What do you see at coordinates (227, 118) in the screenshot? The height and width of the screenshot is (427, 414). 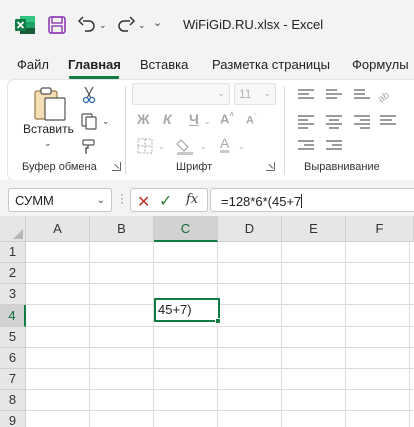 I see `grow-font-icon: A^` at bounding box center [227, 118].